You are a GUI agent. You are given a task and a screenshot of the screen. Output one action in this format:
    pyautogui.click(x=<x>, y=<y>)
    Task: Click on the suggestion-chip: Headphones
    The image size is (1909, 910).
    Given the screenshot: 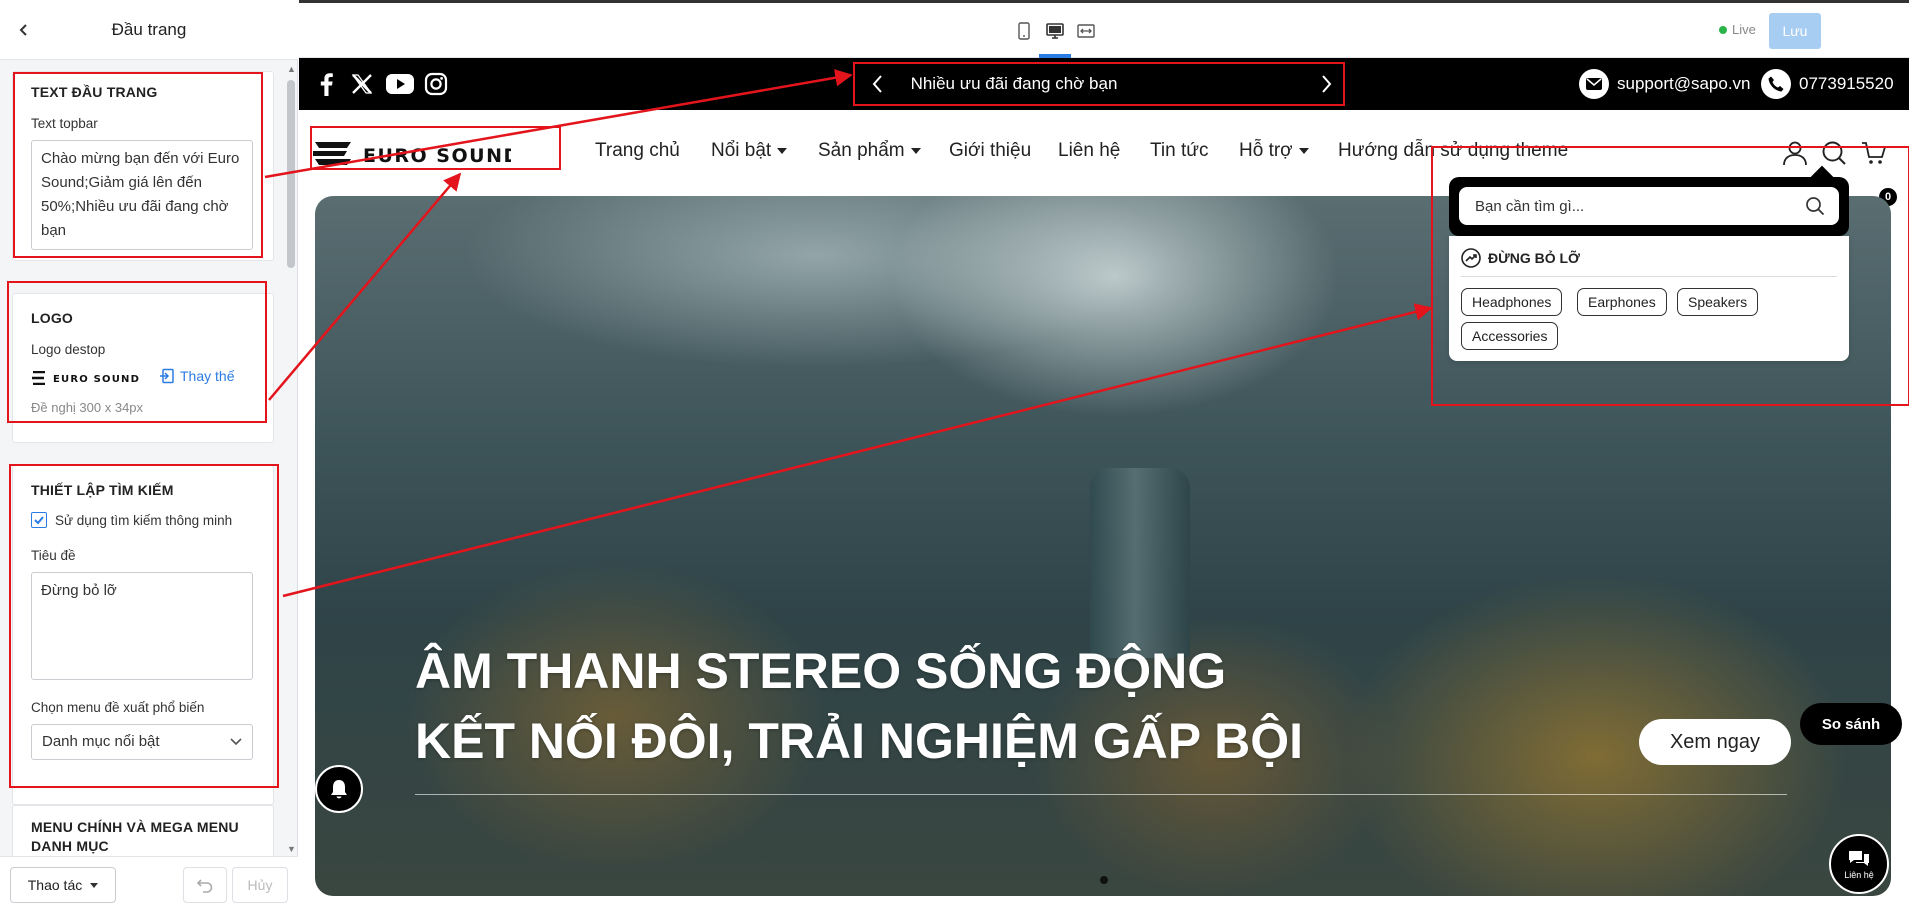 What is the action you would take?
    pyautogui.click(x=1512, y=302)
    